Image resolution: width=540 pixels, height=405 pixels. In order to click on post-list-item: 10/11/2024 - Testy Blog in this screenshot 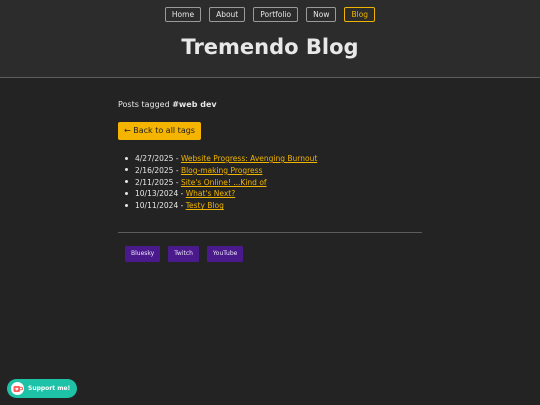, I will do `click(273, 206)`.